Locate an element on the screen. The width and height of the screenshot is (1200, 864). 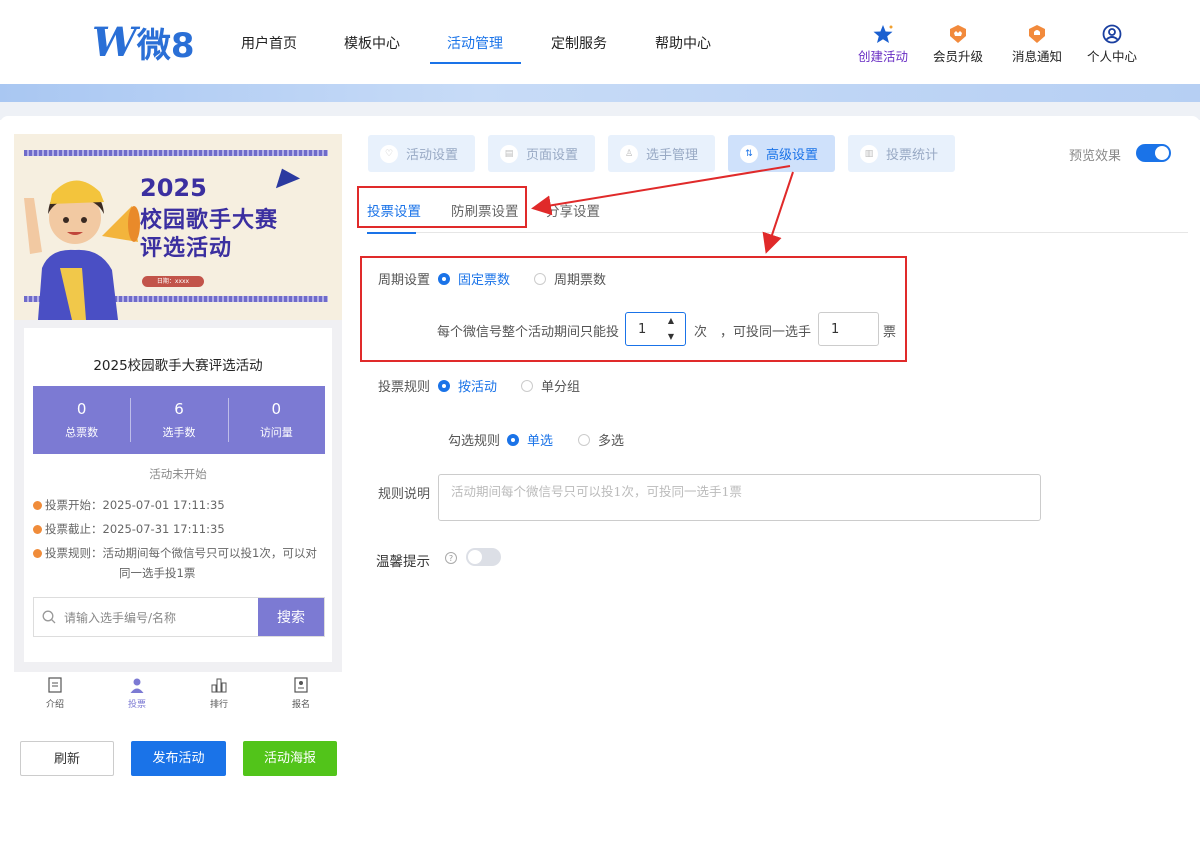
nav-help: 帮助中心 is located at coordinates (683, 43).